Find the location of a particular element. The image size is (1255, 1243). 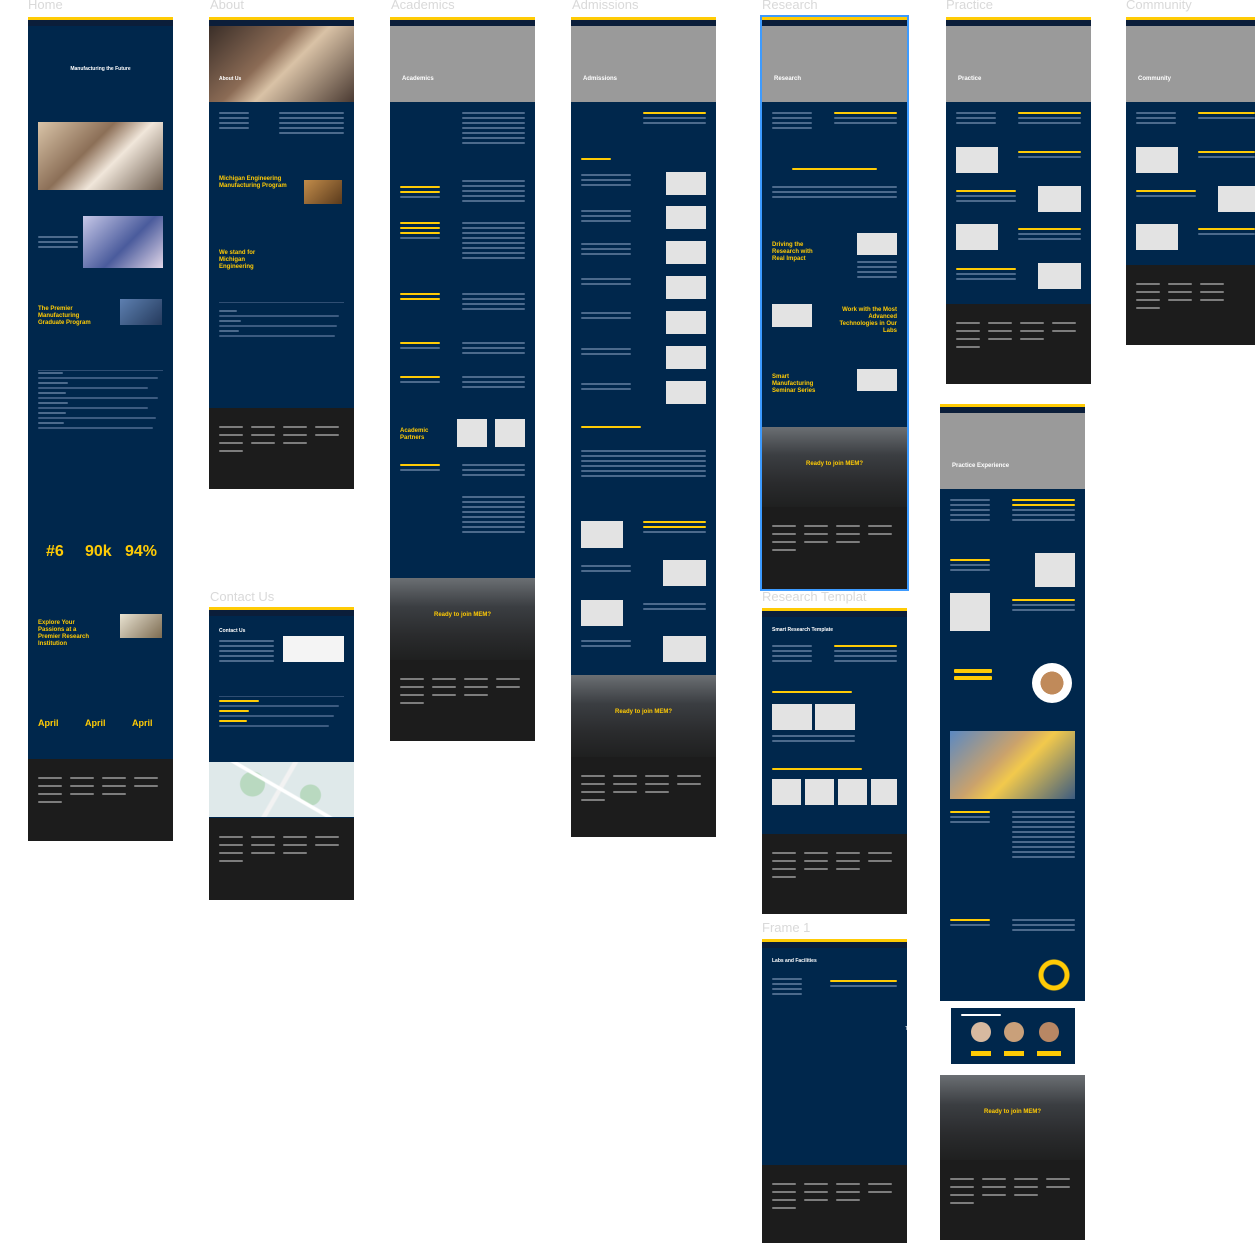

community-intro is located at coordinates (1226, 117).